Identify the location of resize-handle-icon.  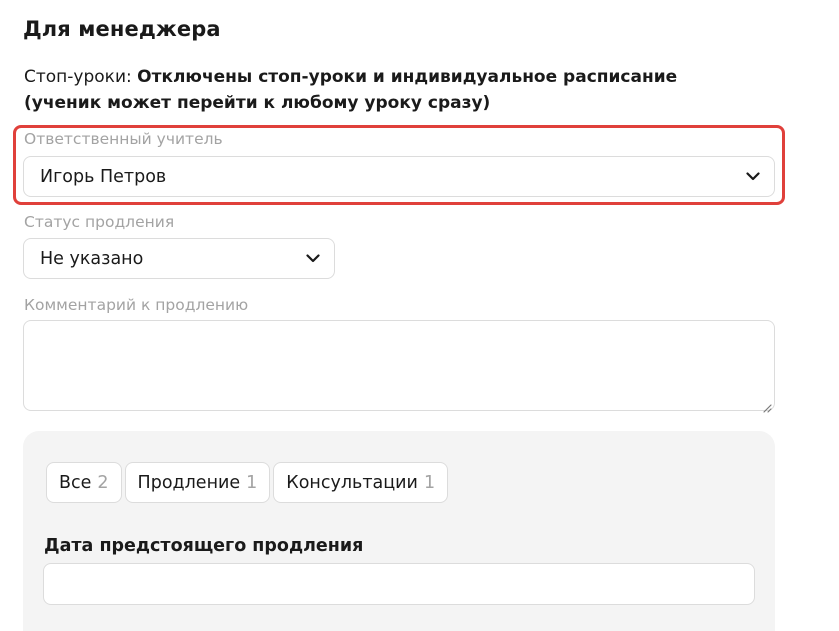
(767, 405).